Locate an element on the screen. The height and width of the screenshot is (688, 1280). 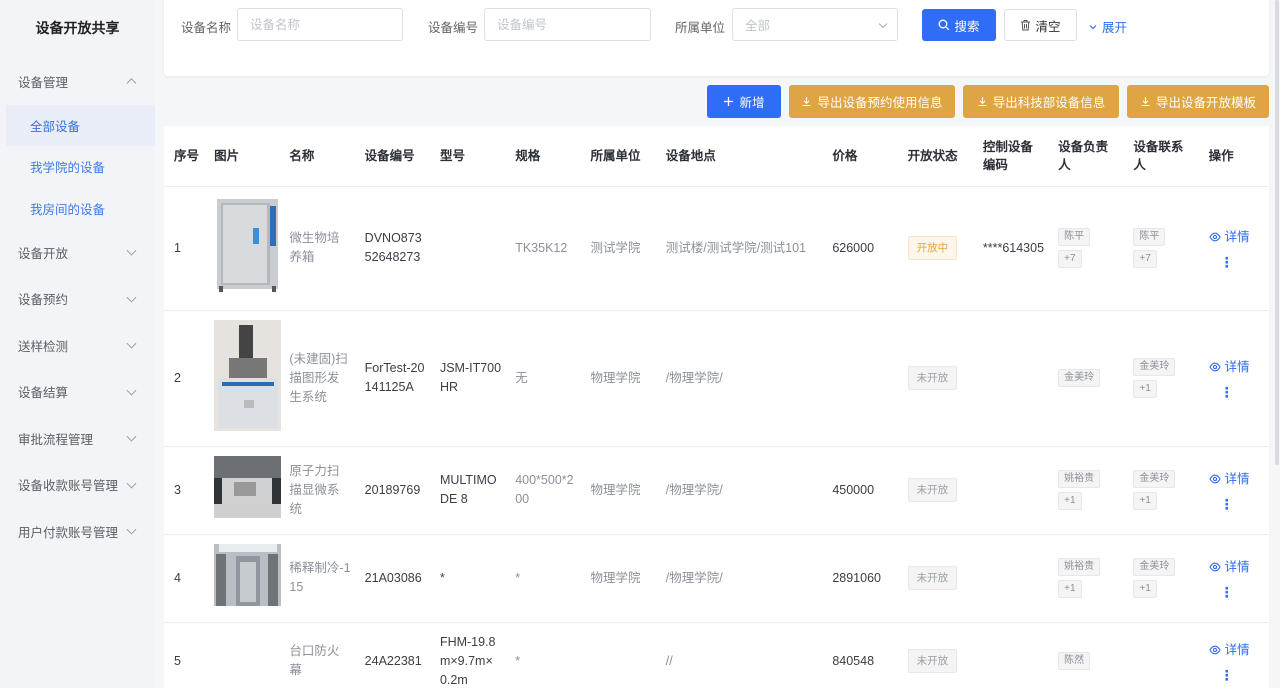
sidebar-item-approval-flow: 审批流程管理 is located at coordinates (77, 438).